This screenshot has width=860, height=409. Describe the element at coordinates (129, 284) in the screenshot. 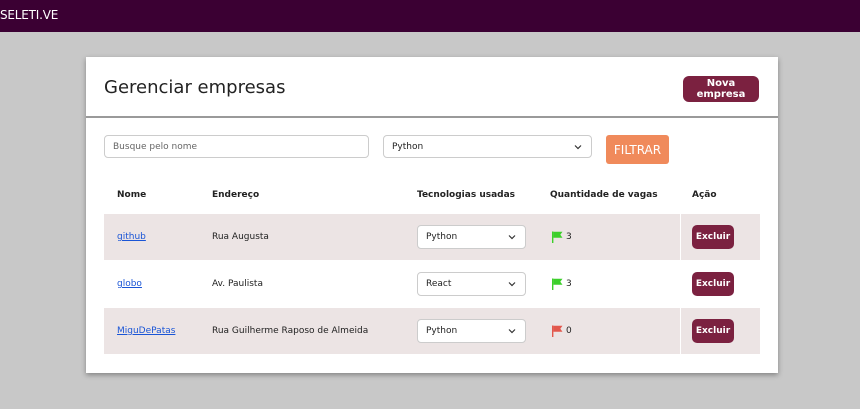

I see `company-name-link: globo` at that location.